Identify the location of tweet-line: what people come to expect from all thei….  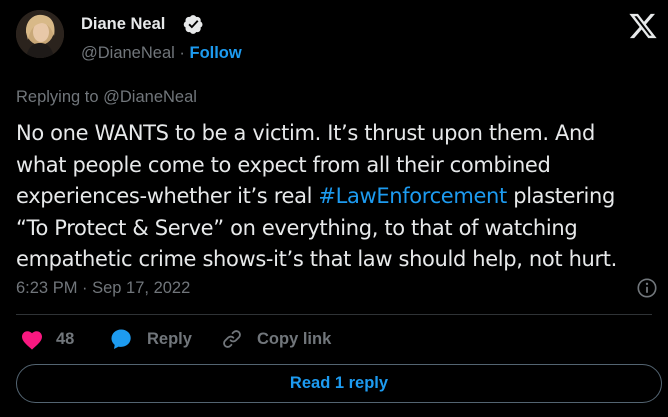
(283, 164).